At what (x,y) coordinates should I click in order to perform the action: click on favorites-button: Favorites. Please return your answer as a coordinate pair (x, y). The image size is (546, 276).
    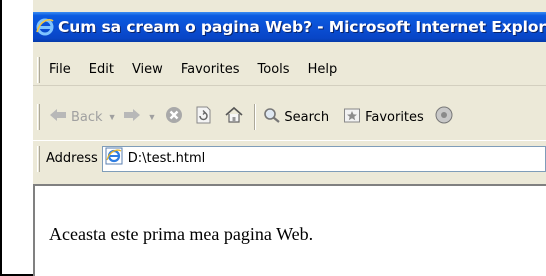
    Looking at the image, I should click on (383, 117).